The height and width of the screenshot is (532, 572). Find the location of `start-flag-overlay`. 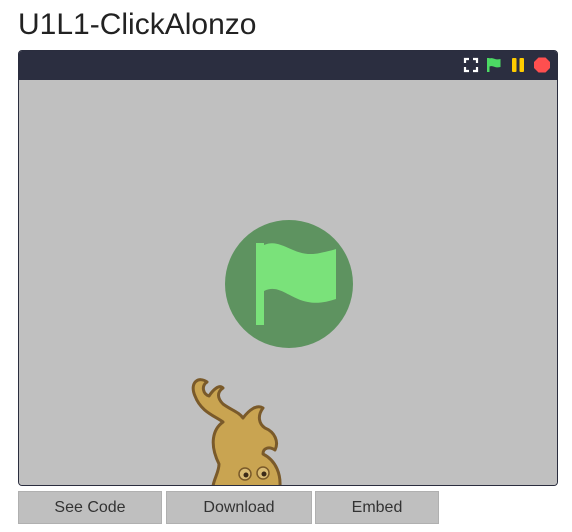

start-flag-overlay is located at coordinates (289, 284).